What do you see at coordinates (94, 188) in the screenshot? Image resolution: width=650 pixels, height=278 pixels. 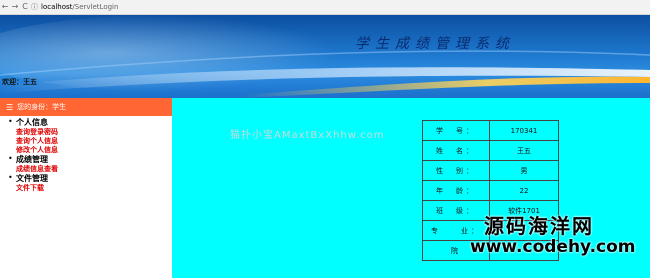 I see `menu-item-file-download: 文件下载` at bounding box center [94, 188].